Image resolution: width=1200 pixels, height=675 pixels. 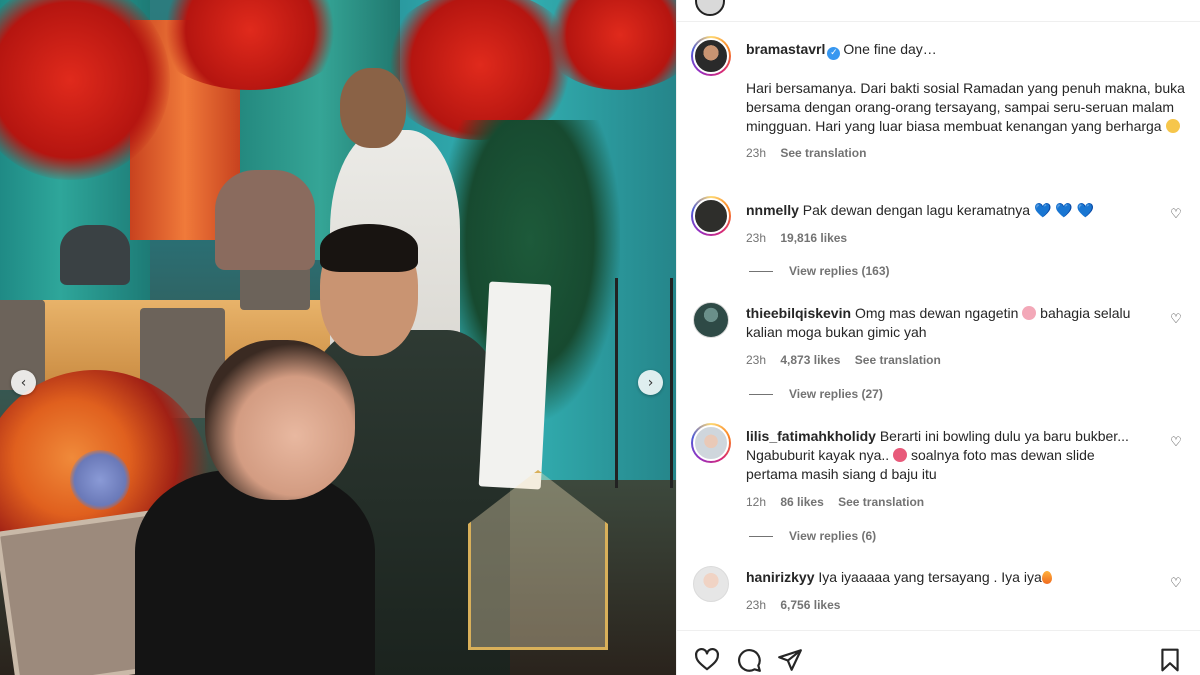 I want to click on comment-text: Pak dewan dengan lagu keramatnya, so click(x=916, y=210).